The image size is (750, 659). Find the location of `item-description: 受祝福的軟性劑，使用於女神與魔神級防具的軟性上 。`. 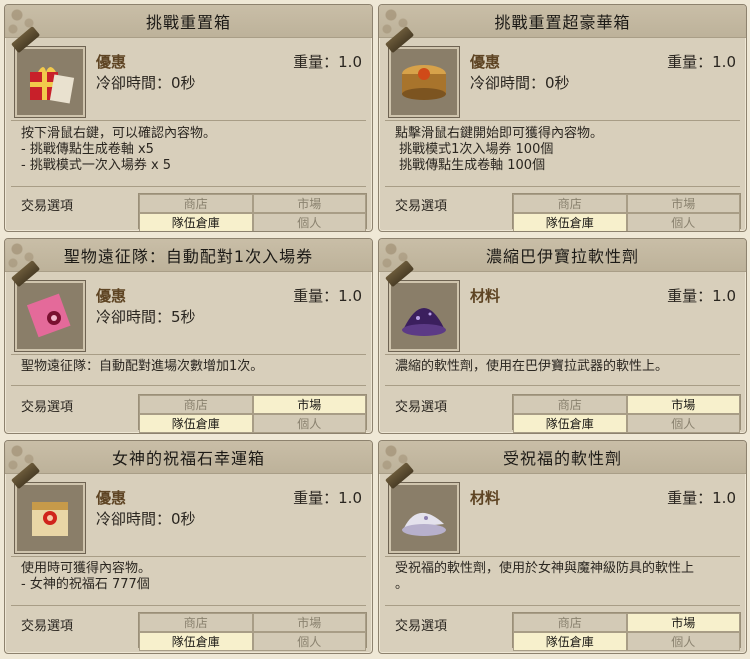

item-description: 受祝福的軟性劑，使用於女神與魔神級防具的軟性上 。 is located at coordinates (565, 577).